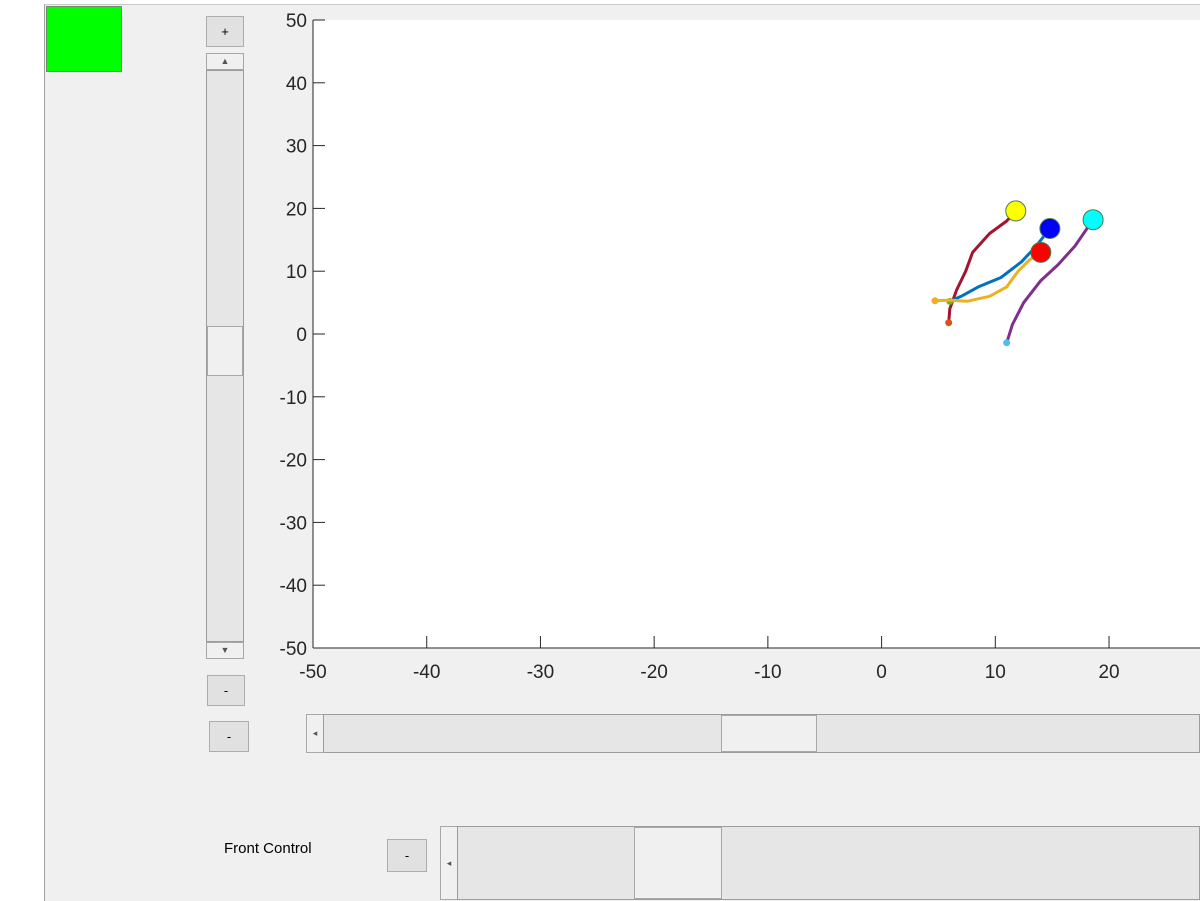 Image resolution: width=1200 pixels, height=901 pixels. Describe the element at coordinates (426, 672) in the screenshot. I see `x-tick-label: -40` at that location.